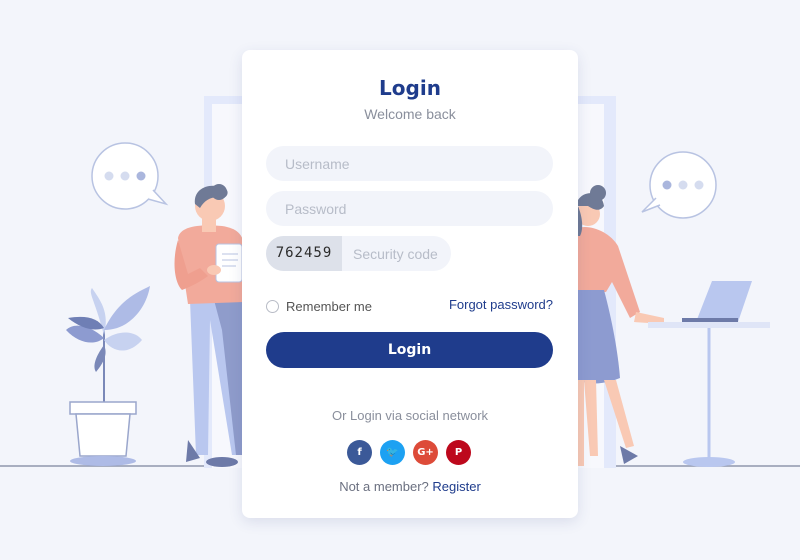  Describe the element at coordinates (392, 452) in the screenshot. I see `twitter-icon: 🐦` at that location.